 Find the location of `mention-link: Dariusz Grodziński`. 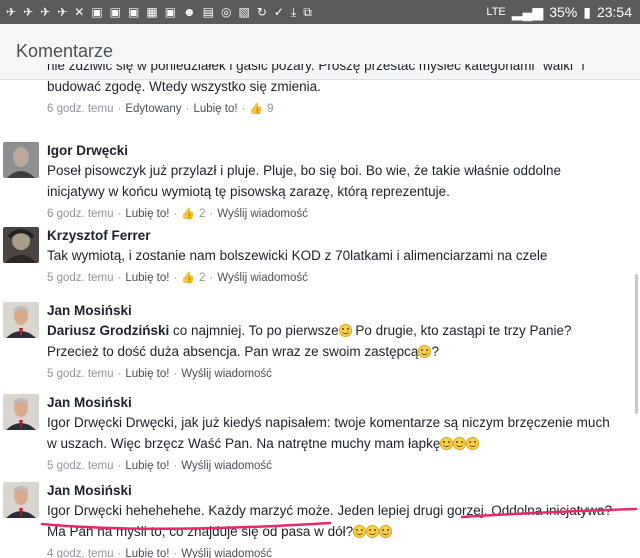

mention-link: Dariusz Grodziński is located at coordinates (108, 330).